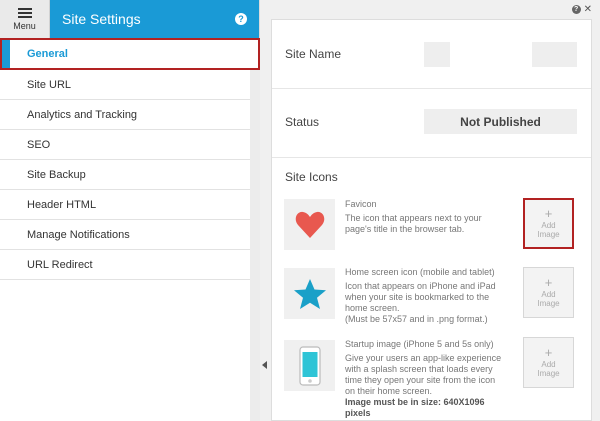  Describe the element at coordinates (130, 54) in the screenshot. I see `nav-item-general: General` at that location.